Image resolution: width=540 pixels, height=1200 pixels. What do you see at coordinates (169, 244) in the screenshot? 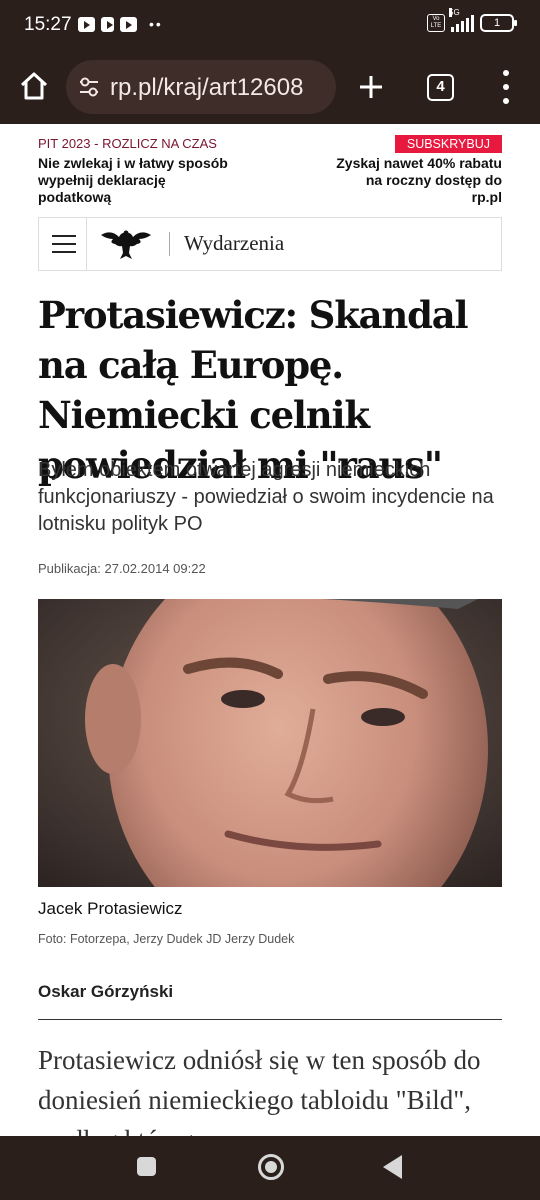
I see `nav-divider` at bounding box center [169, 244].